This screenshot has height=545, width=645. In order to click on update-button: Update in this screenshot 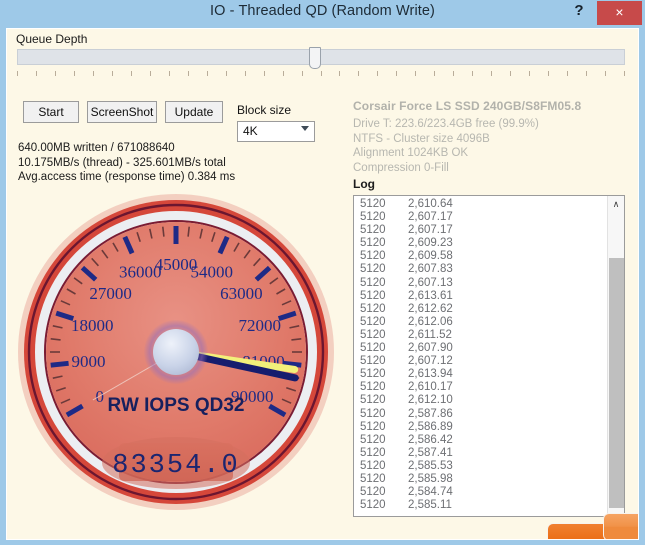, I will do `click(194, 112)`.